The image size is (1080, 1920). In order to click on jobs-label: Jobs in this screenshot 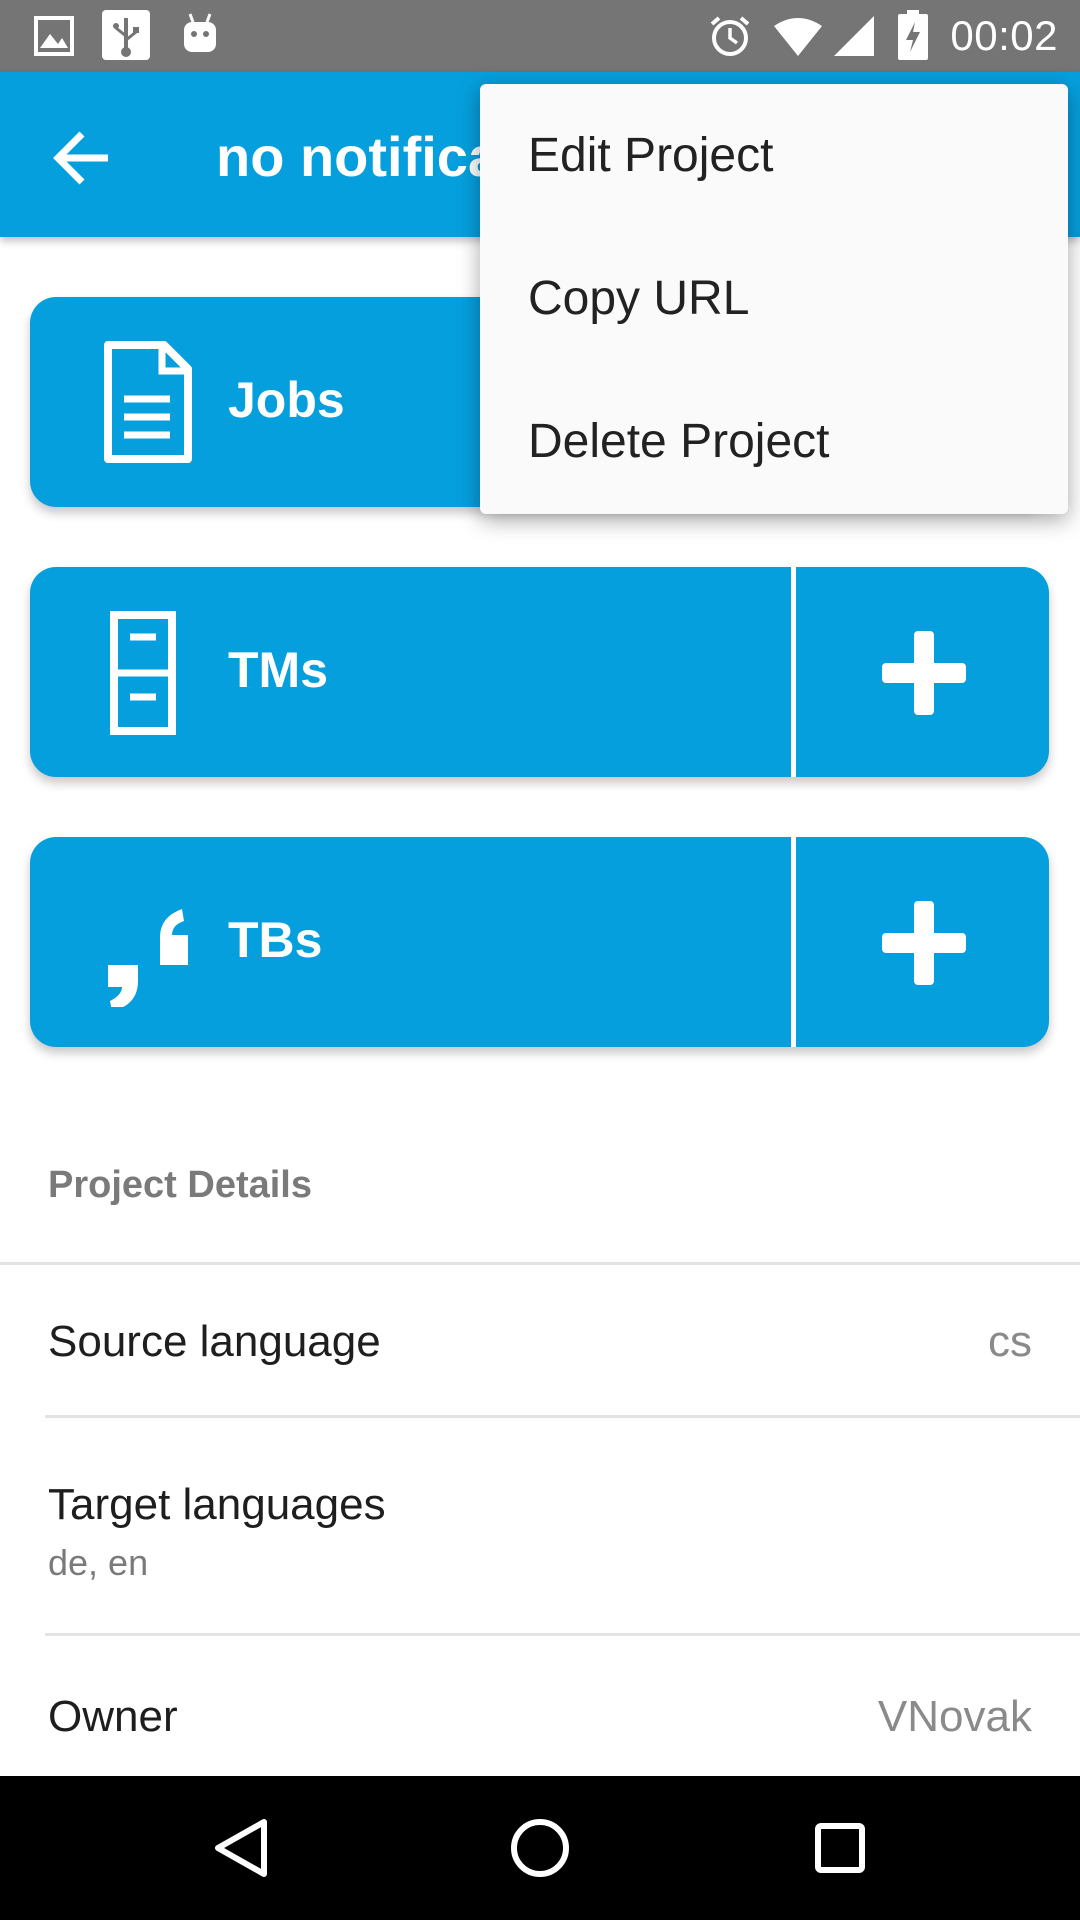, I will do `click(286, 400)`.